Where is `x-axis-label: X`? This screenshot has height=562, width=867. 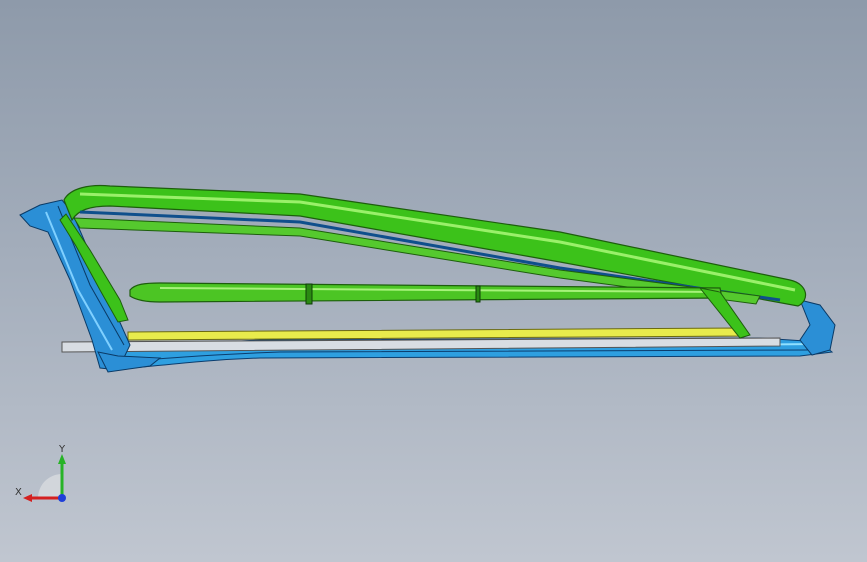 x-axis-label: X is located at coordinates (18, 492).